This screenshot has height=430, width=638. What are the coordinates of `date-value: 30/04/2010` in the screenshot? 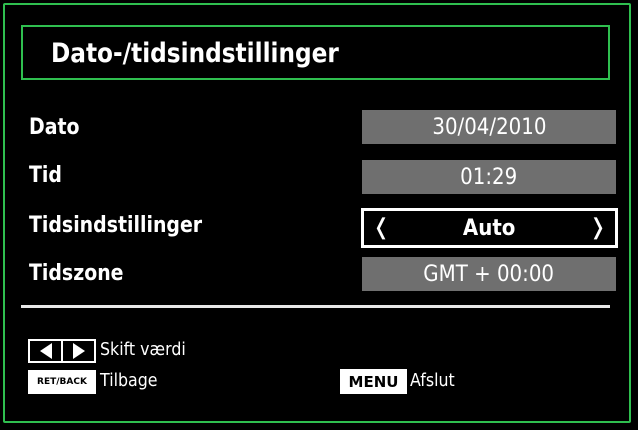 It's located at (489, 127).